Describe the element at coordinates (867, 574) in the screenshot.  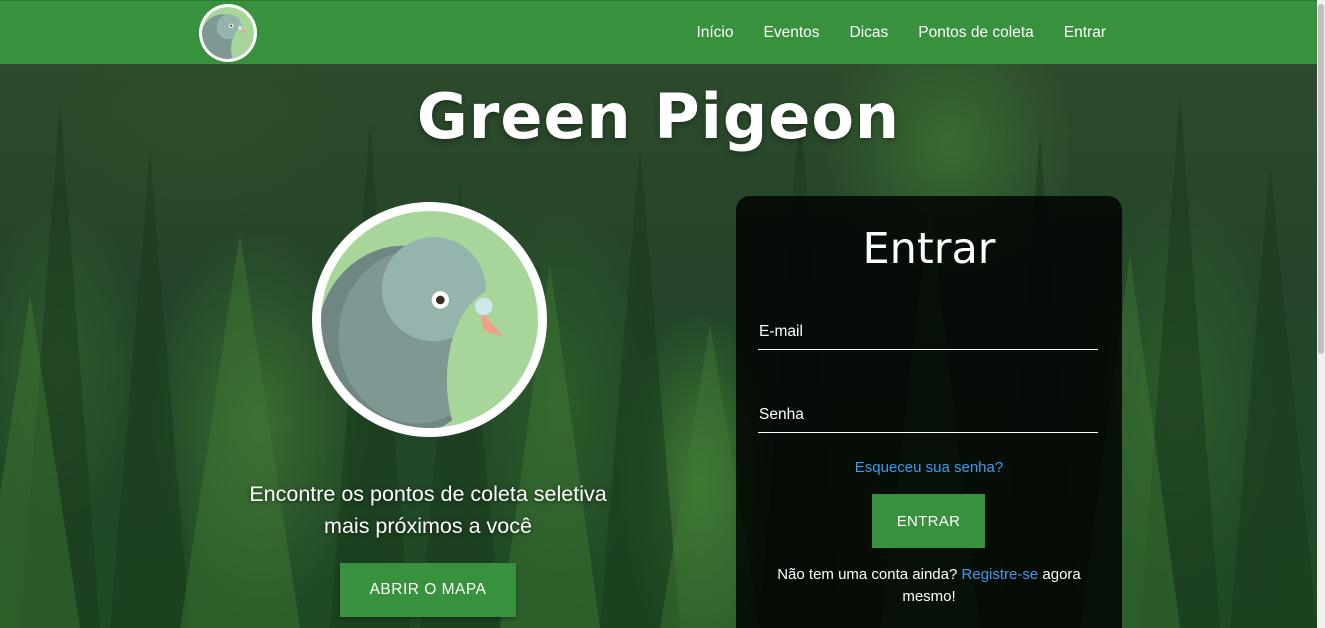
I see `register-prefix: Não tem uma conta ainda?` at that location.